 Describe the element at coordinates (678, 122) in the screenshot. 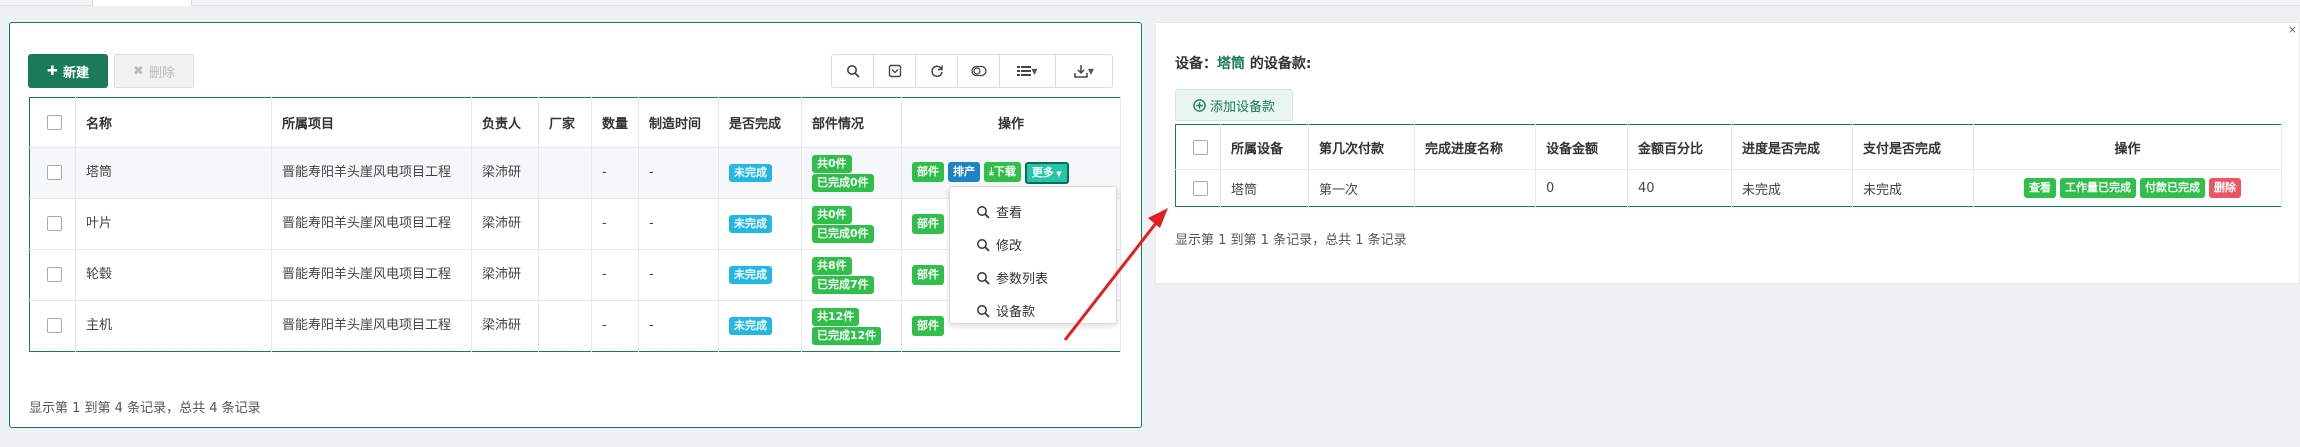

I see `column-header: 制造时间` at that location.